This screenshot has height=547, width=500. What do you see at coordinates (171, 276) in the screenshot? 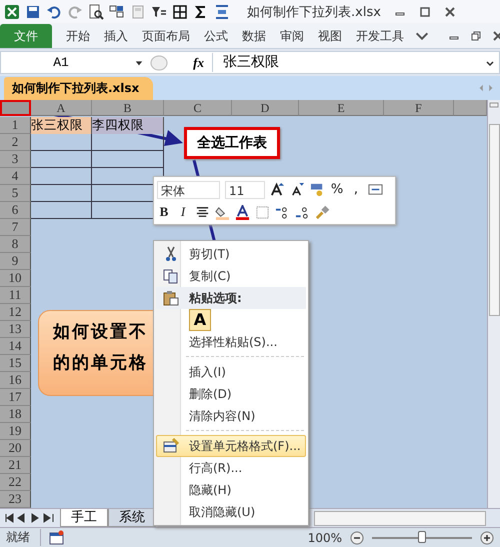
I see `copy-icon` at bounding box center [171, 276].